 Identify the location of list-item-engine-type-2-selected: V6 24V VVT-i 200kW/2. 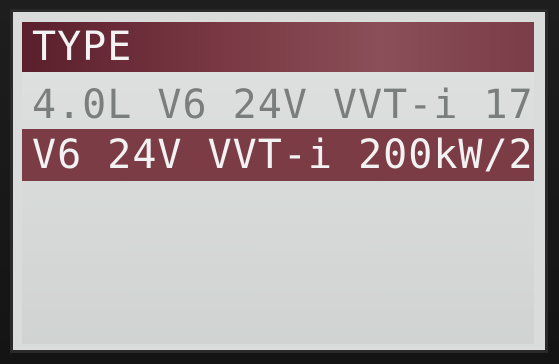
(278, 155).